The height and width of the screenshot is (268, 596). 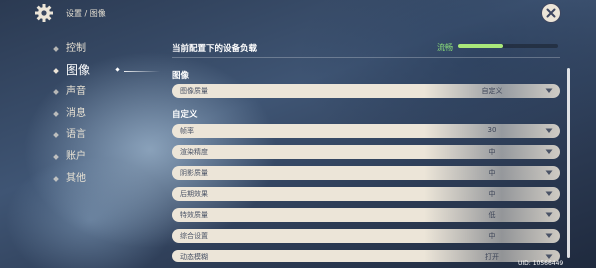 What do you see at coordinates (366, 215) in the screenshot?
I see `setting-row-effects-quality: 特效质量 低` at bounding box center [366, 215].